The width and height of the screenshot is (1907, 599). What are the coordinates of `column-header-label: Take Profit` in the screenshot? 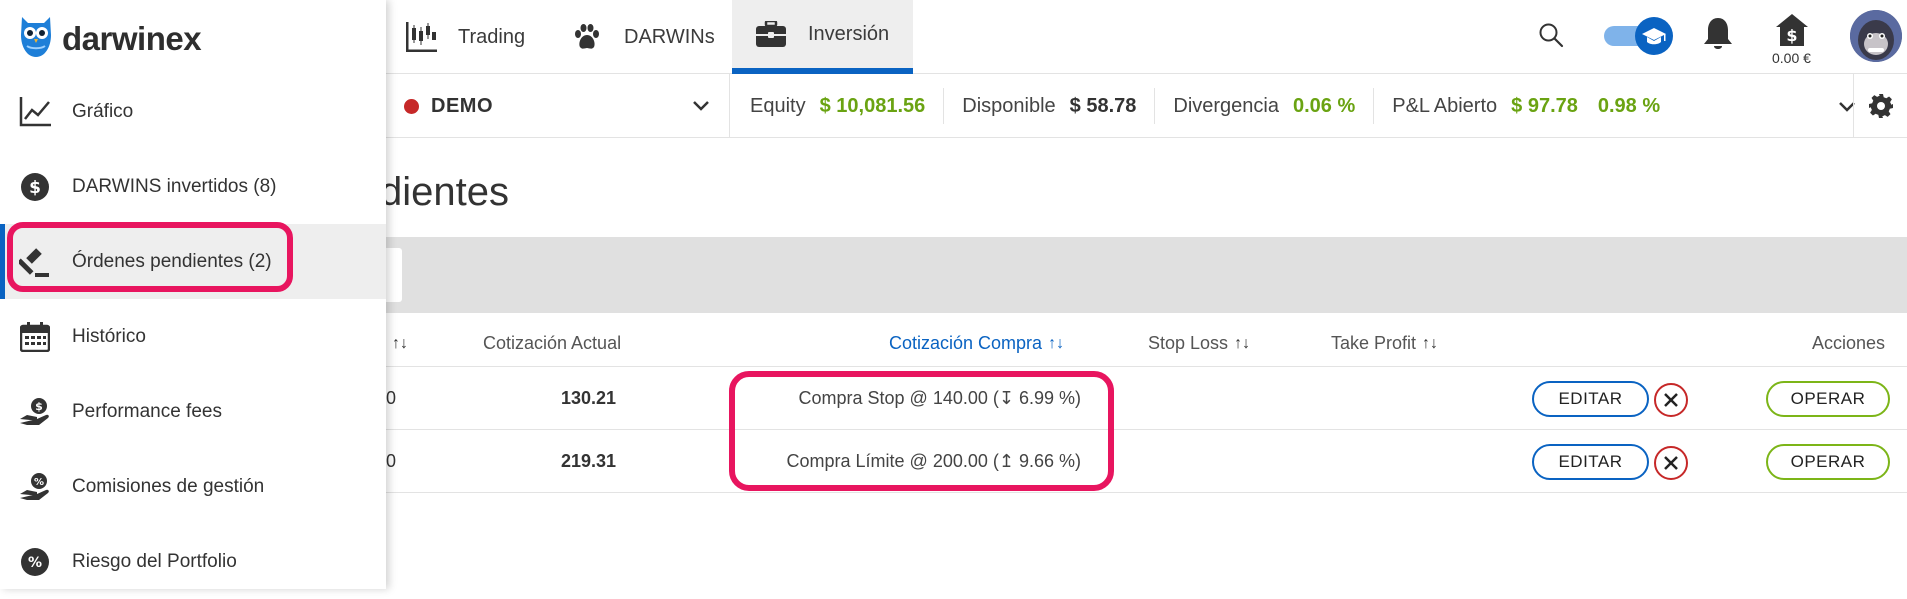 It's located at (1374, 343).